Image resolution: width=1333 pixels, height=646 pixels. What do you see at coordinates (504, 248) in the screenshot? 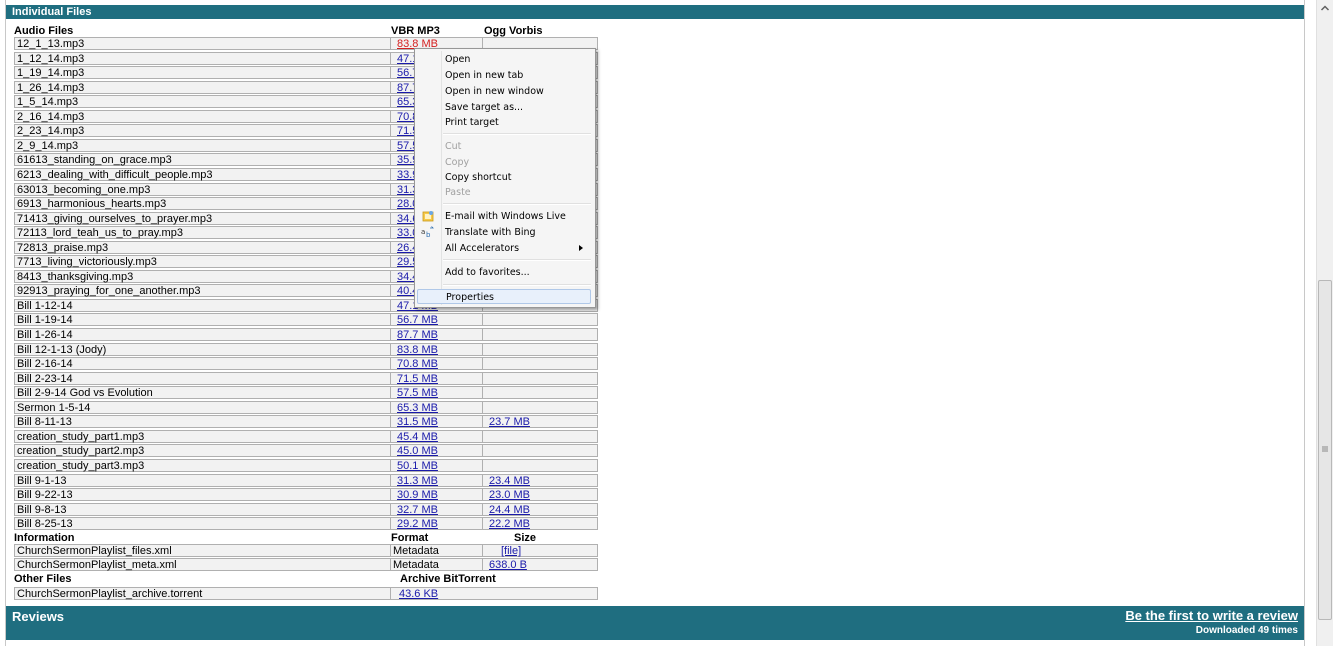
I see `menu-item-all-accelerators: All Accelerators` at bounding box center [504, 248].